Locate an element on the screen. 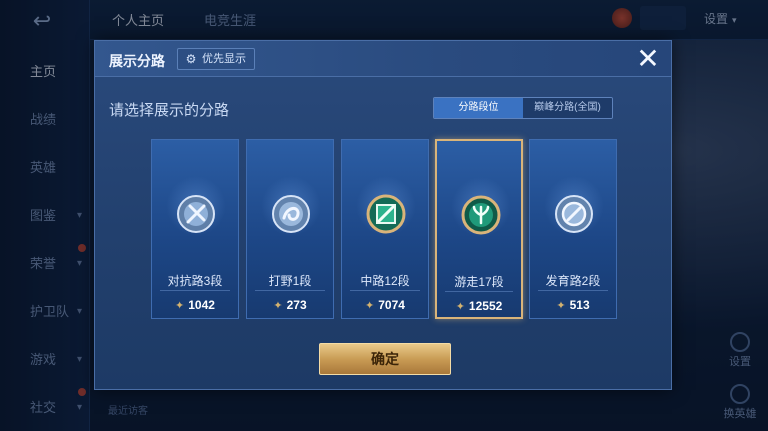  lane-mode-segmented-control: 分路段位 巅峰分路(全国) is located at coordinates (523, 108).